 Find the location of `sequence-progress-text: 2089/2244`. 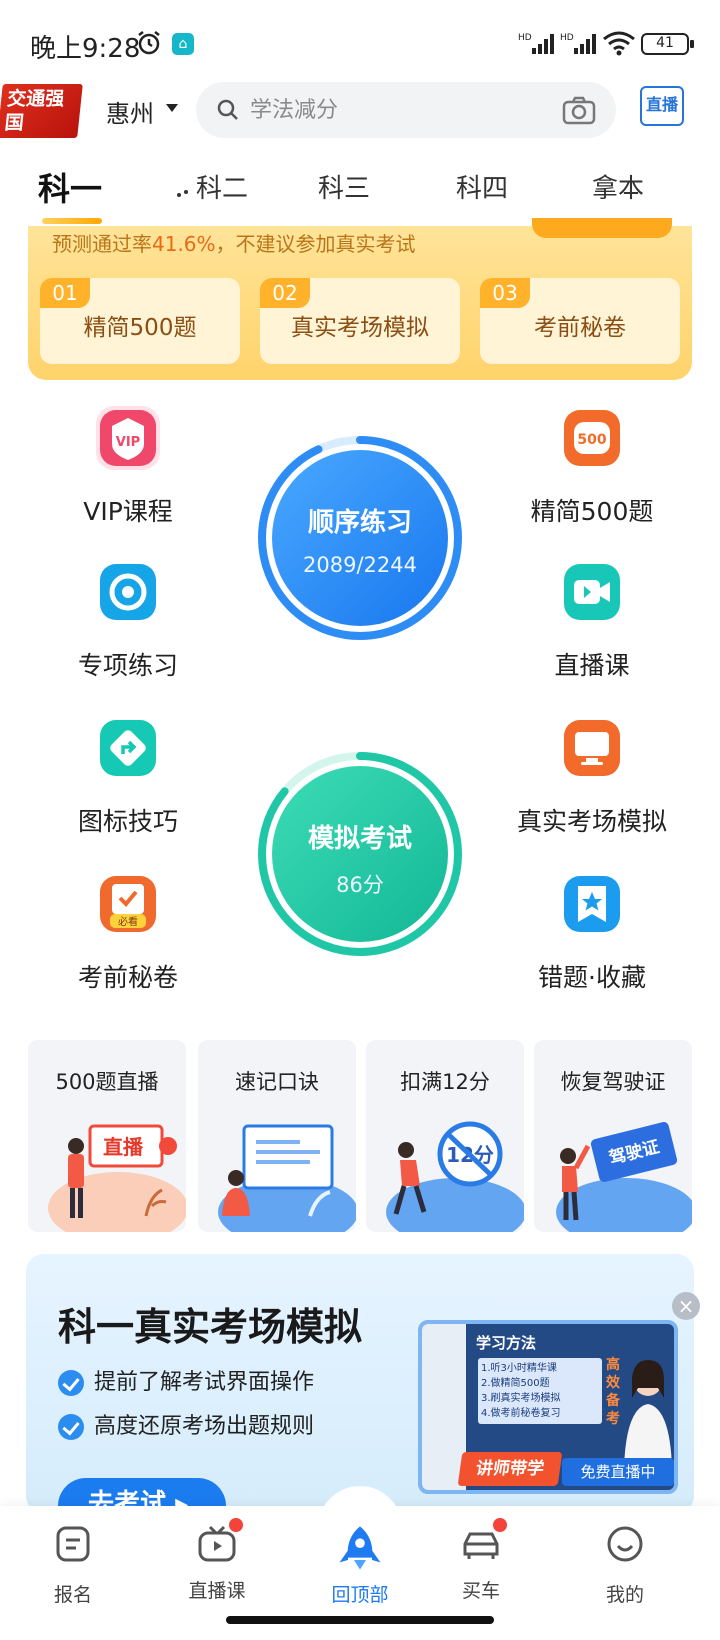

sequence-progress-text: 2089/2244 is located at coordinates (360, 565).